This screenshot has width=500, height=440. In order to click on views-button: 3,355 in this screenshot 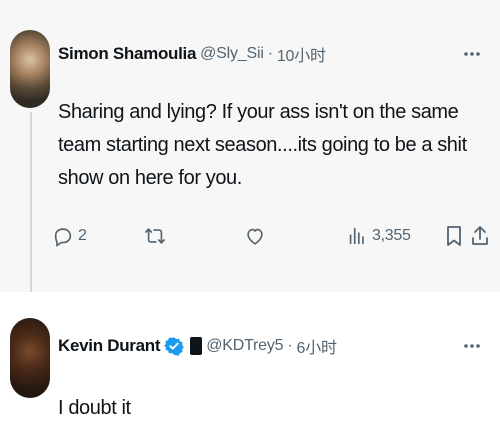, I will do `click(378, 236)`.